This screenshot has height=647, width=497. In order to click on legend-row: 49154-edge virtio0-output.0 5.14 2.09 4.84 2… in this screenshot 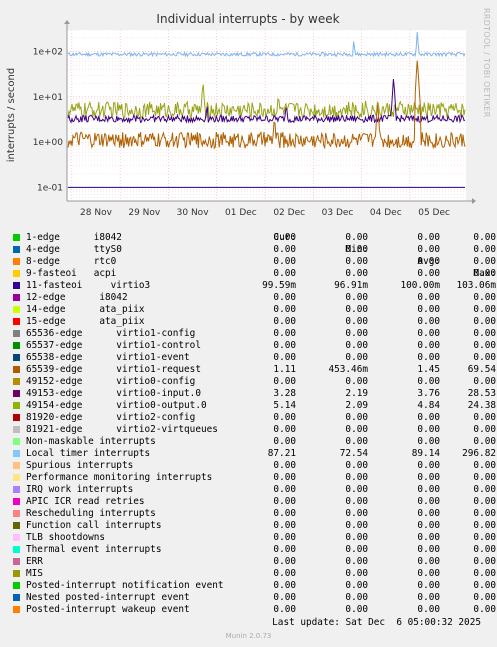, I will do `click(254, 406)`.